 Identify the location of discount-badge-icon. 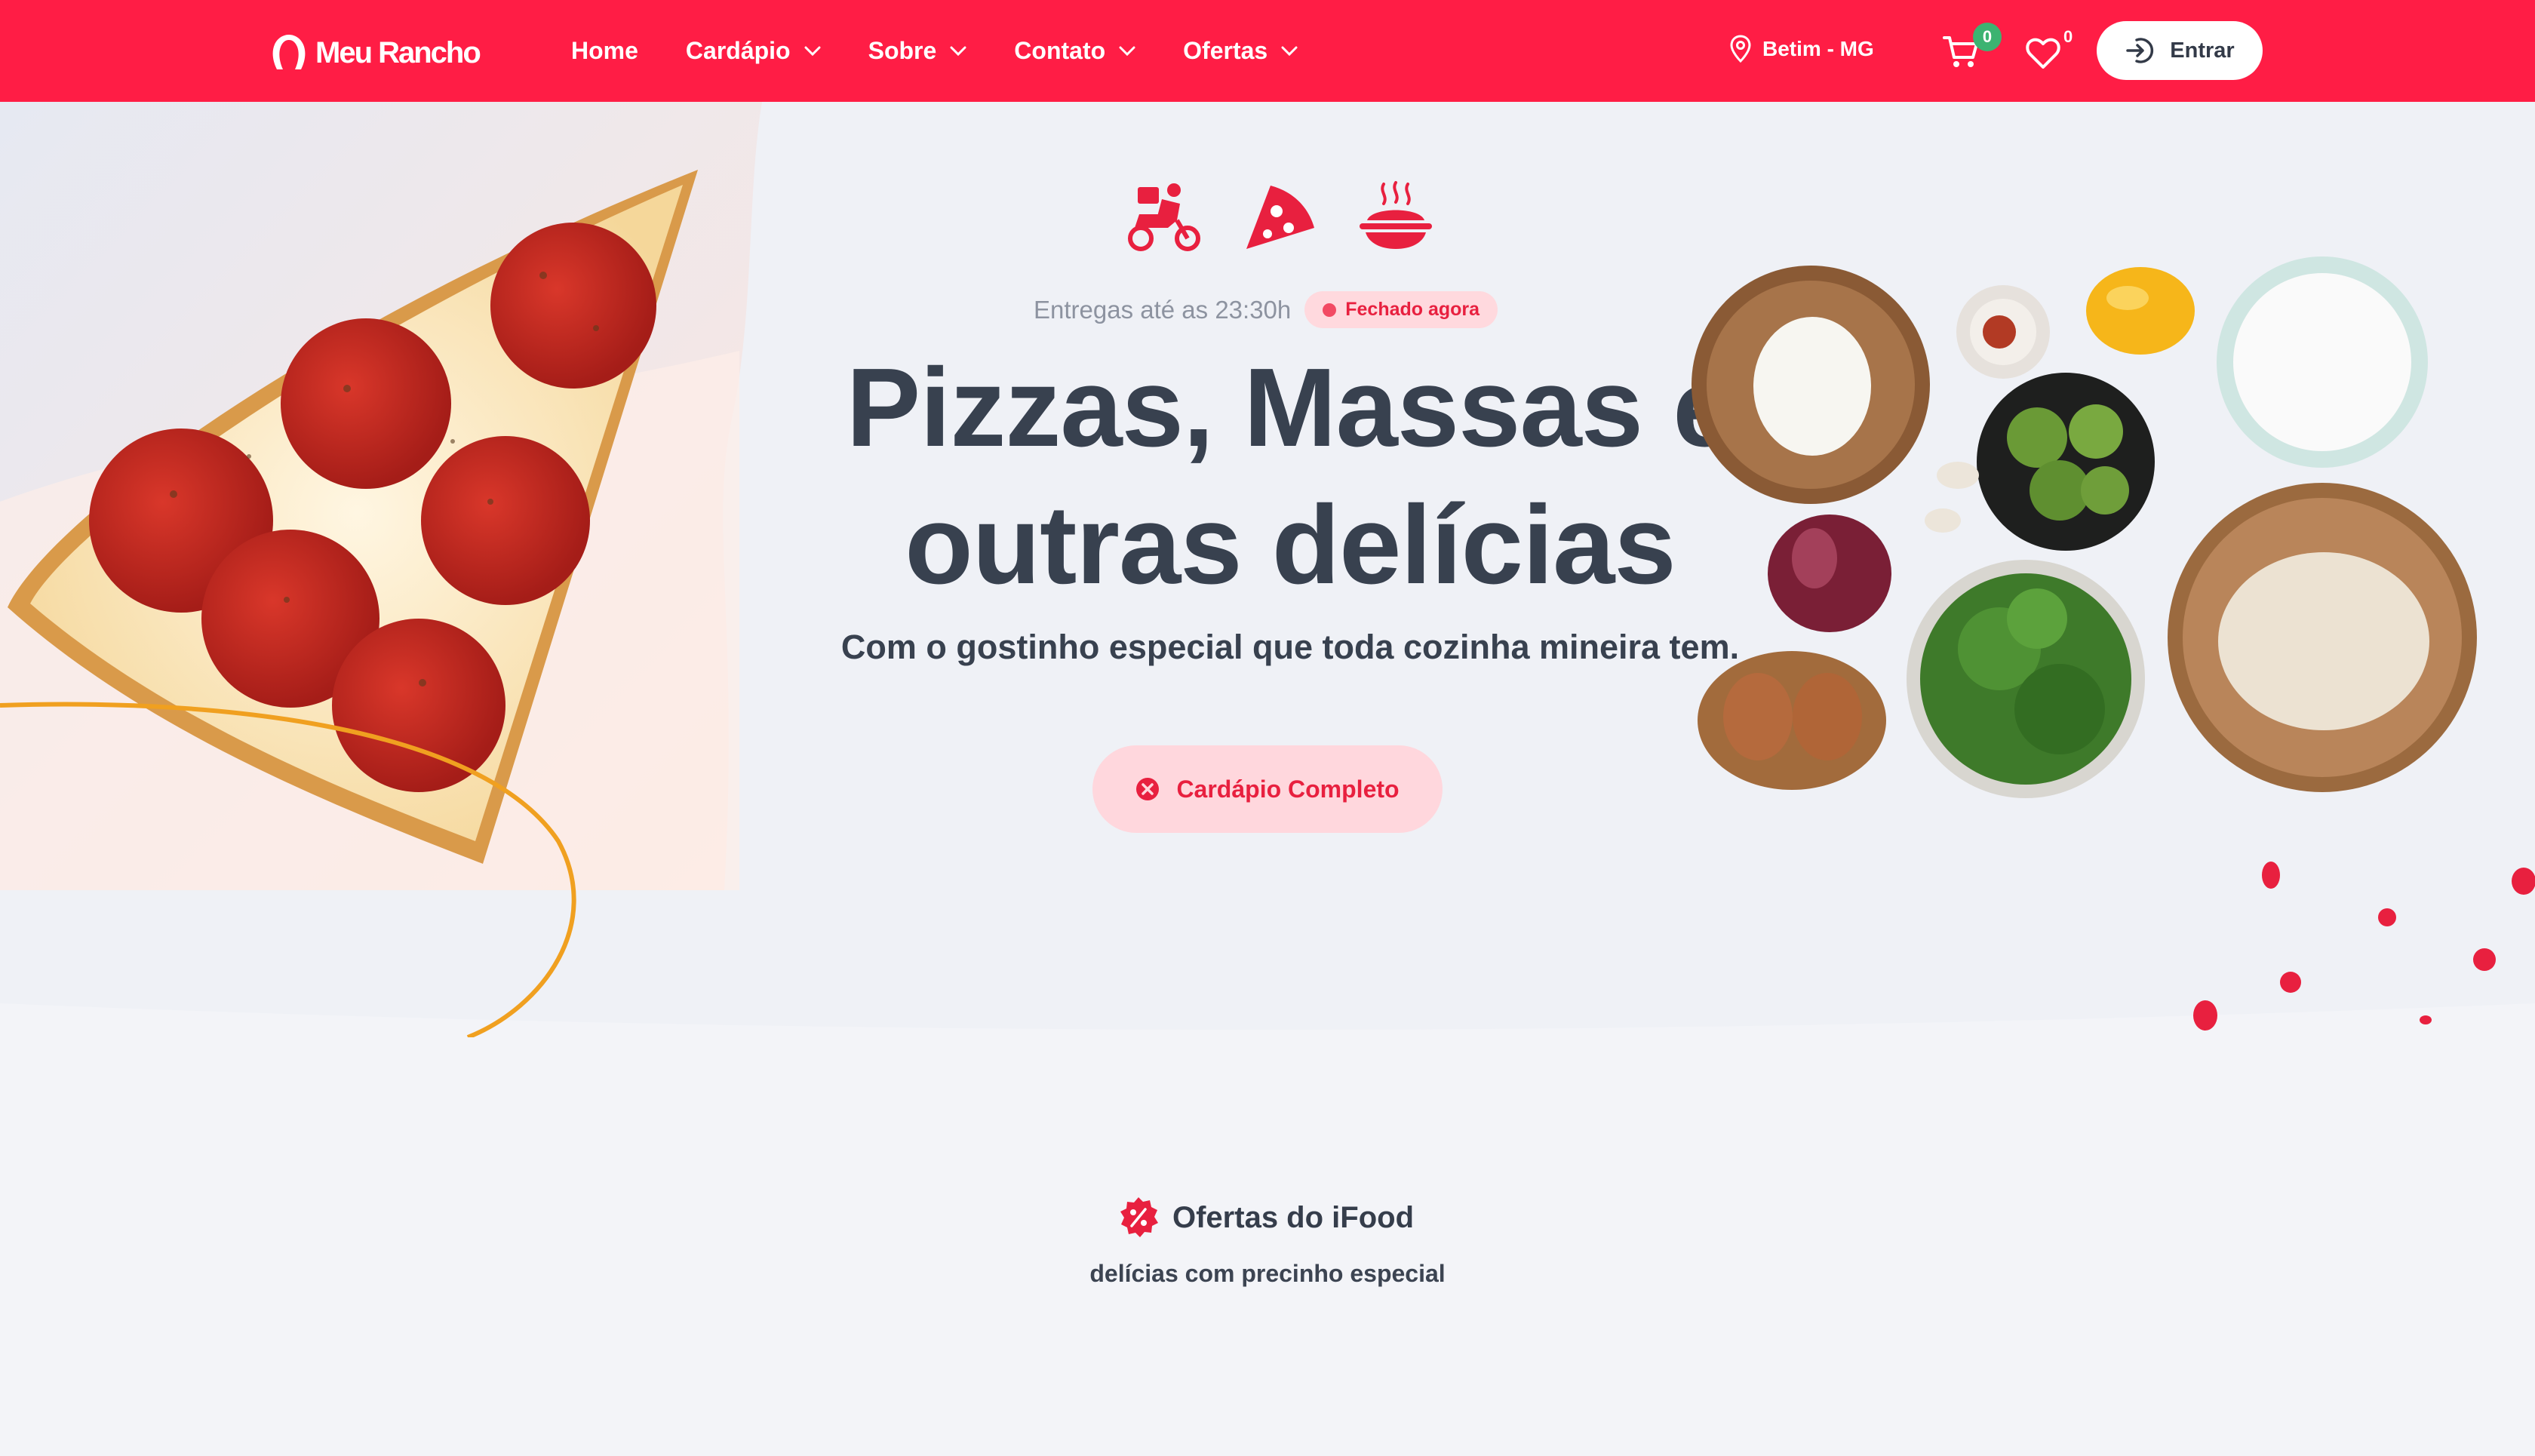
(1139, 1217).